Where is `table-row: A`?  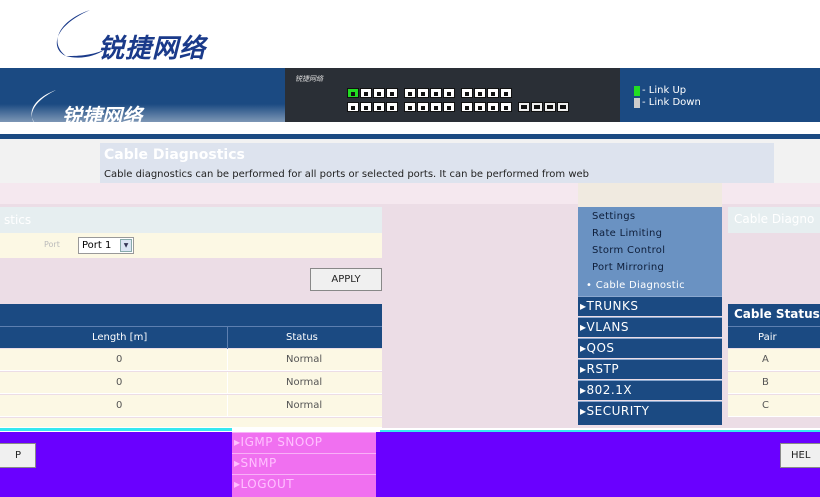
table-row: A is located at coordinates (774, 360).